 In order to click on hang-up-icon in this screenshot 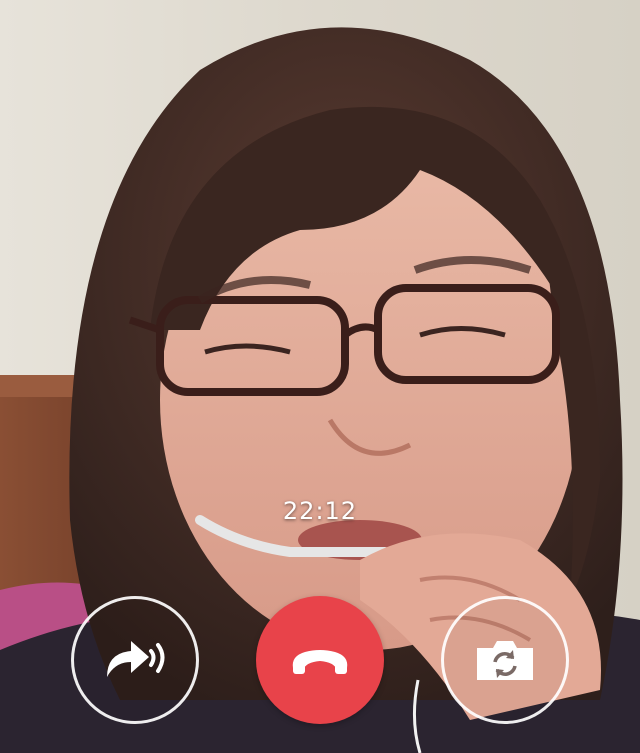, I will do `click(320, 660)`.